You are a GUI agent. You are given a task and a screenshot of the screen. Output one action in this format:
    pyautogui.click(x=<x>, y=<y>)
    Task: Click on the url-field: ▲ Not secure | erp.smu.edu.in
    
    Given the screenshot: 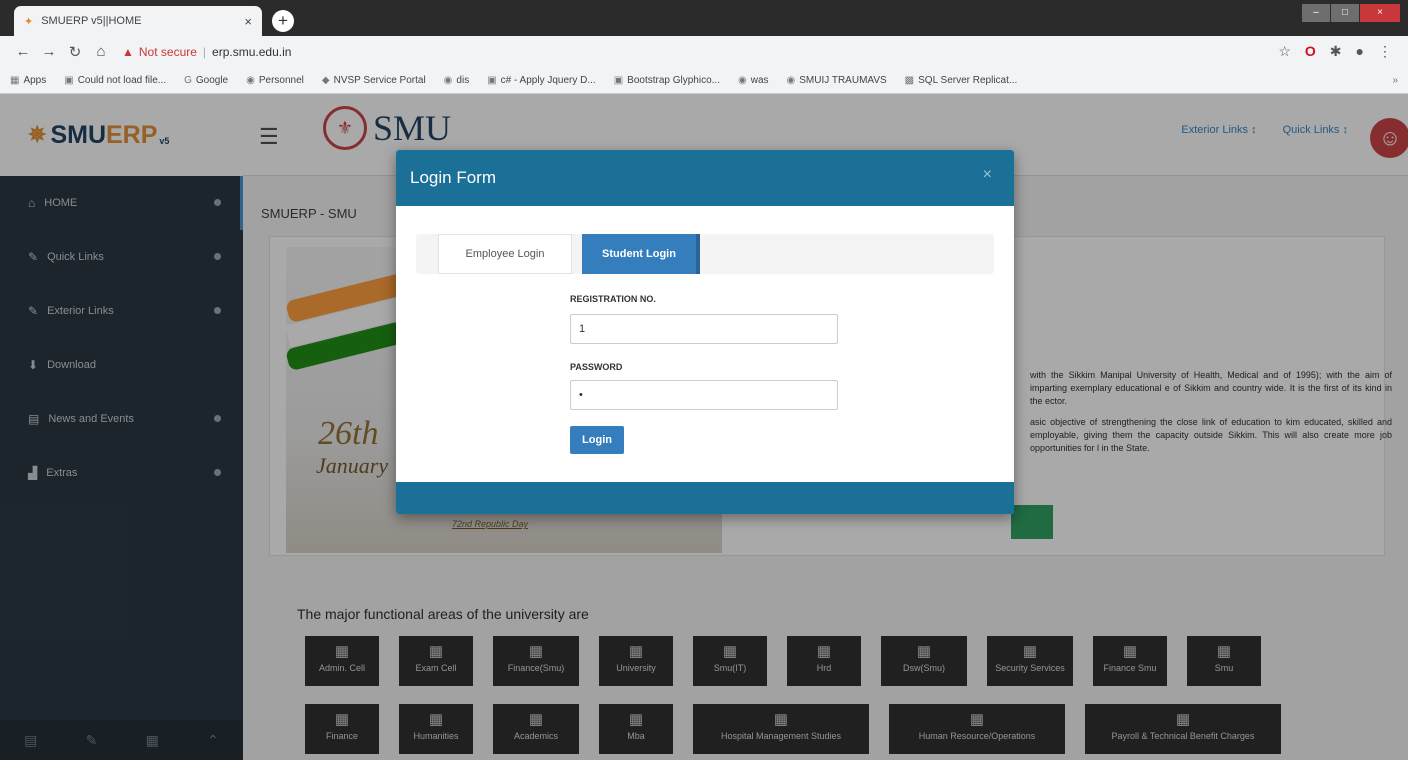 What is the action you would take?
    pyautogui.click(x=700, y=52)
    